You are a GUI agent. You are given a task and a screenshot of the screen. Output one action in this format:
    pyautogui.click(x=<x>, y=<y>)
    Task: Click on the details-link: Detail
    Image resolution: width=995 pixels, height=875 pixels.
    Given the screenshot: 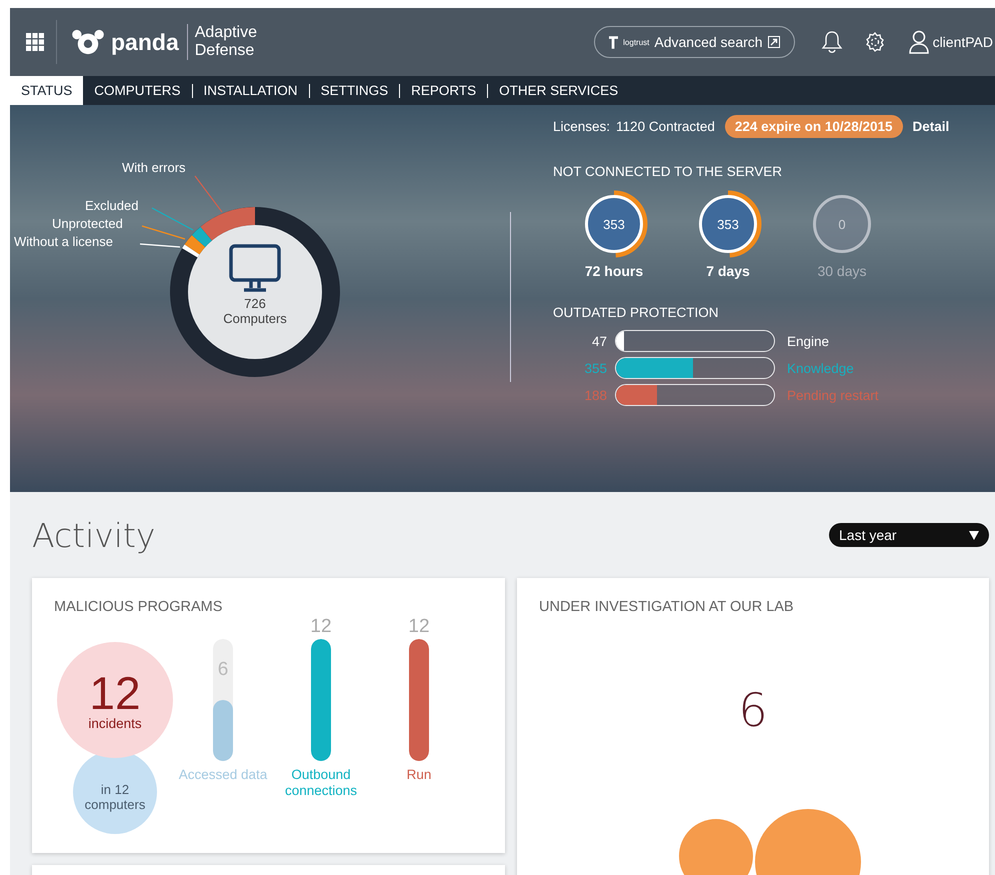 What is the action you would take?
    pyautogui.click(x=931, y=126)
    